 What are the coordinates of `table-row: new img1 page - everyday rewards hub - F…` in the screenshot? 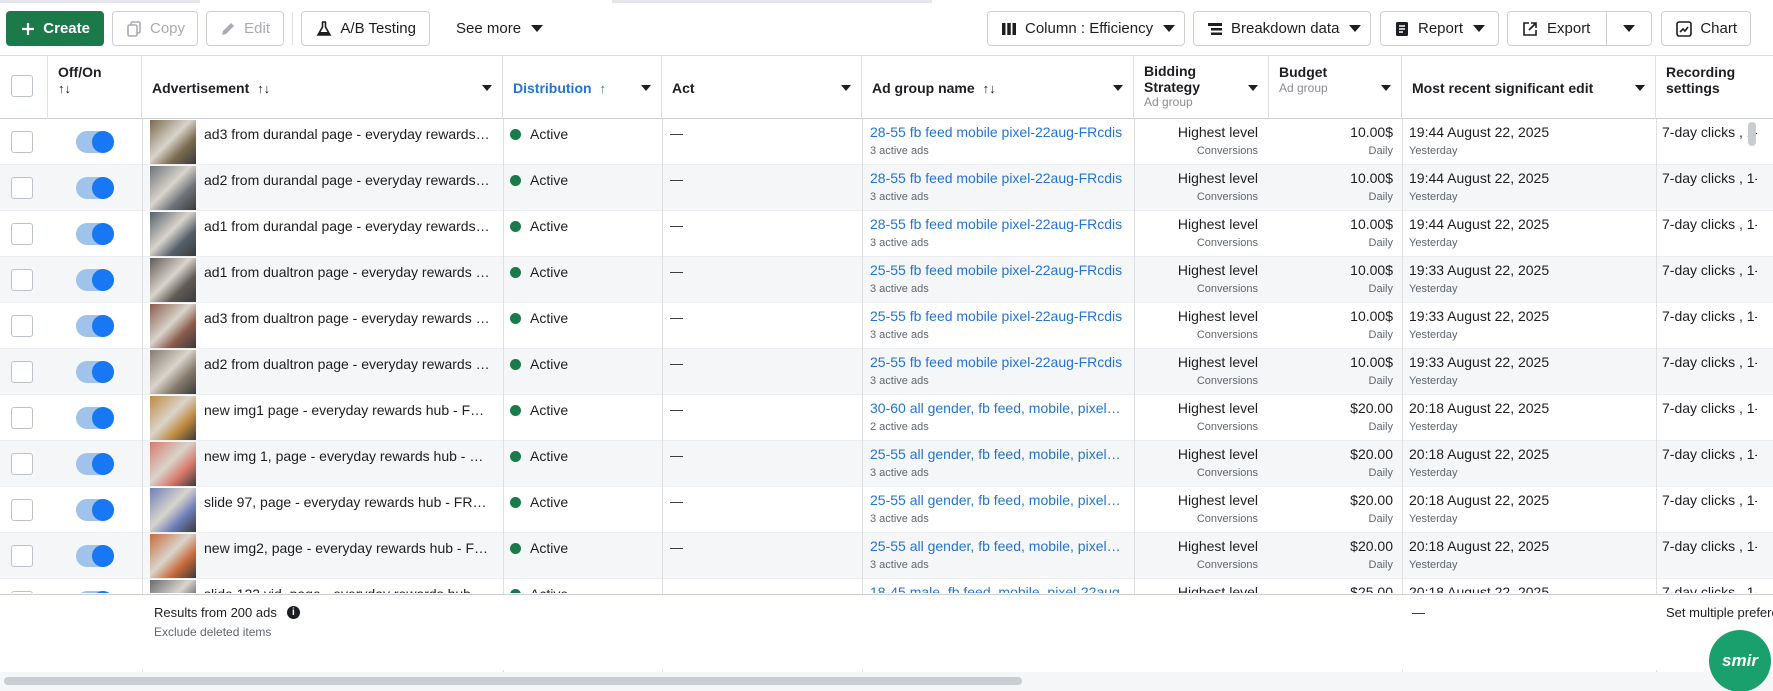 It's located at (886, 418).